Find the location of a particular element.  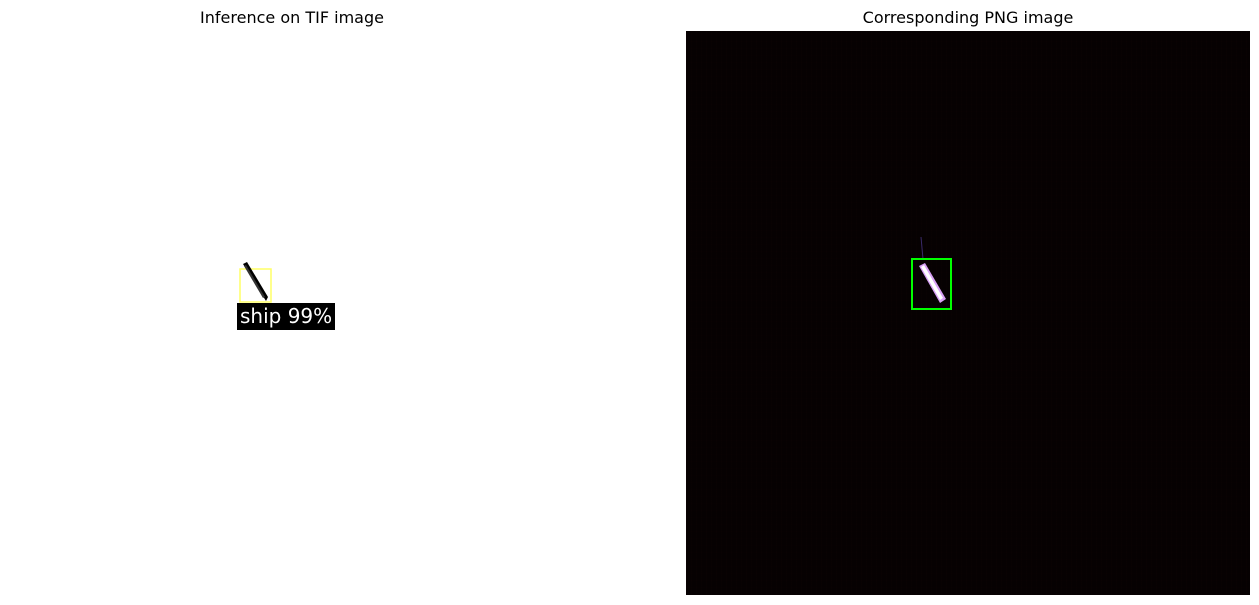

png-ship-shape is located at coordinates (932, 283).